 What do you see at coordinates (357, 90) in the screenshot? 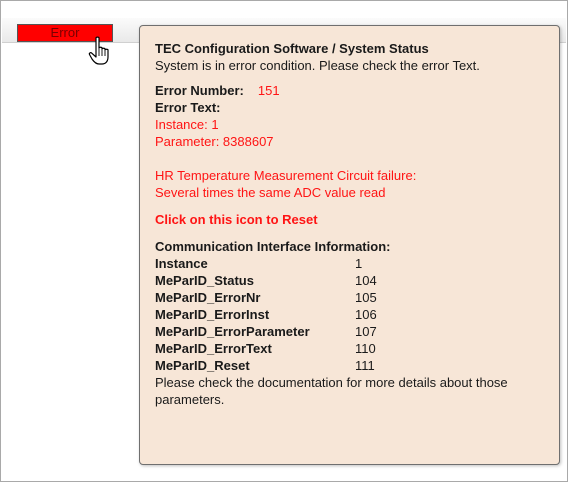
I see `error-number-row: Error Number: 151` at bounding box center [357, 90].